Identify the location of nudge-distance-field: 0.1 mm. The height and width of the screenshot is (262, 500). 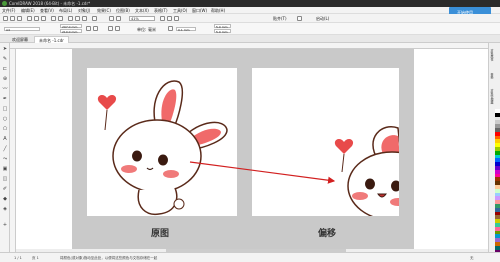
(186, 29).